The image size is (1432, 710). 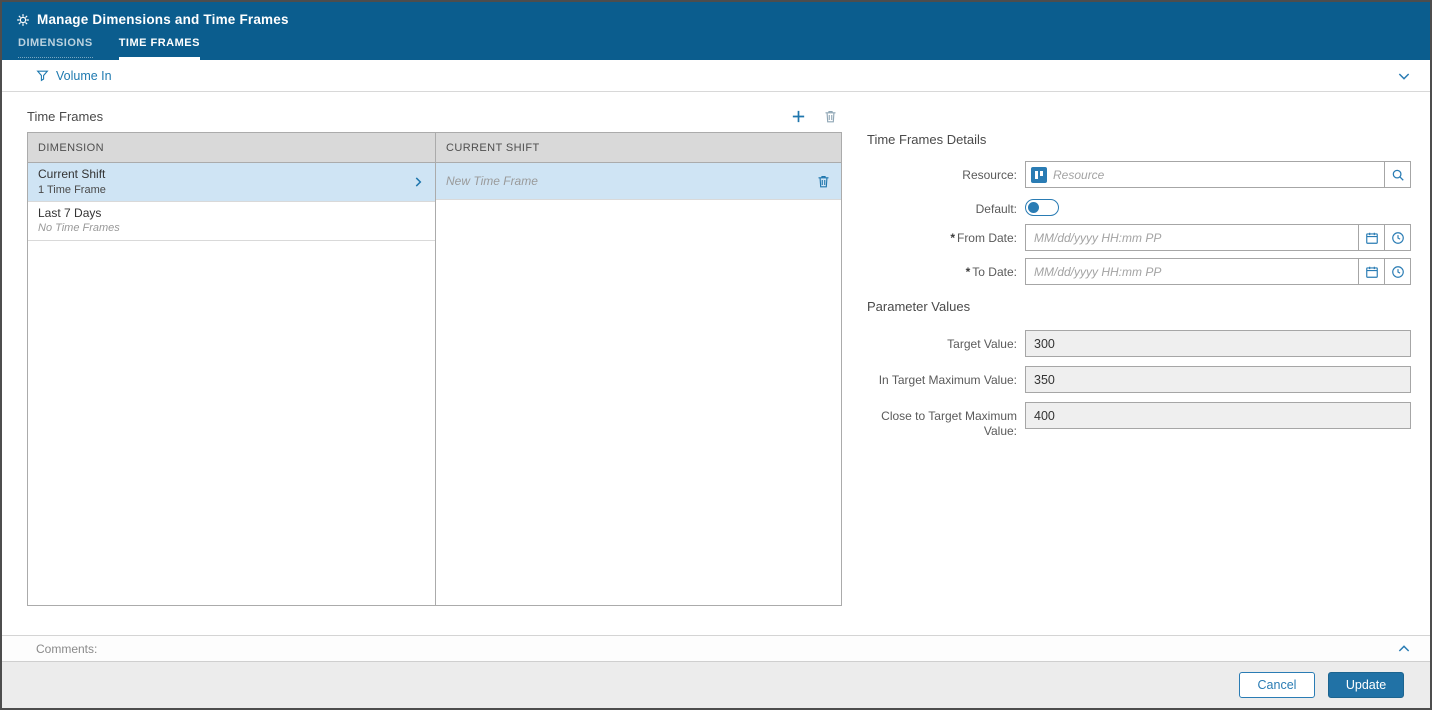 I want to click on in-target-max-row: In Target Maximum Value:, so click(x=1139, y=379).